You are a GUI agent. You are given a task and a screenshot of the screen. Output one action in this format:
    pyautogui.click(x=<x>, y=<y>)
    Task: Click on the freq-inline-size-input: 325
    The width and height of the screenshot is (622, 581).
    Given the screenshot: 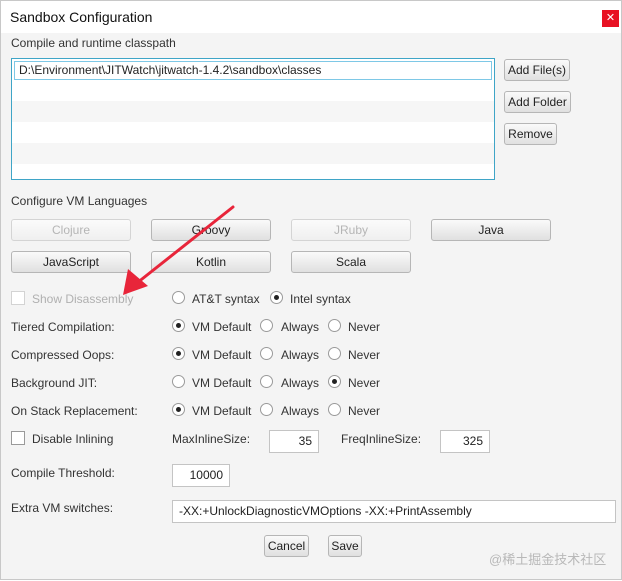 What is the action you would take?
    pyautogui.click(x=465, y=441)
    